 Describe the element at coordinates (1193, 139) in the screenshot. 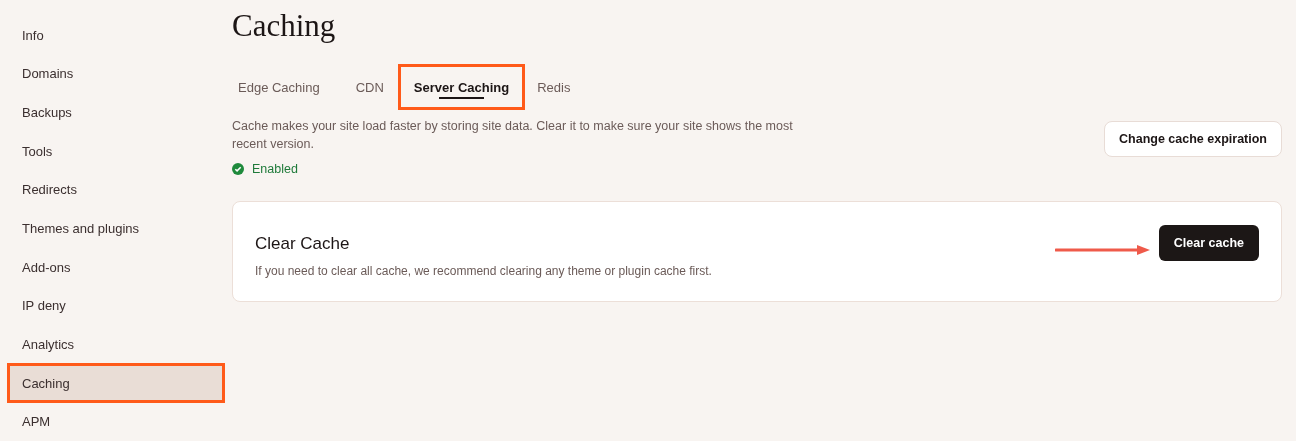

I see `change-expiration-button: Change cache expiration` at that location.